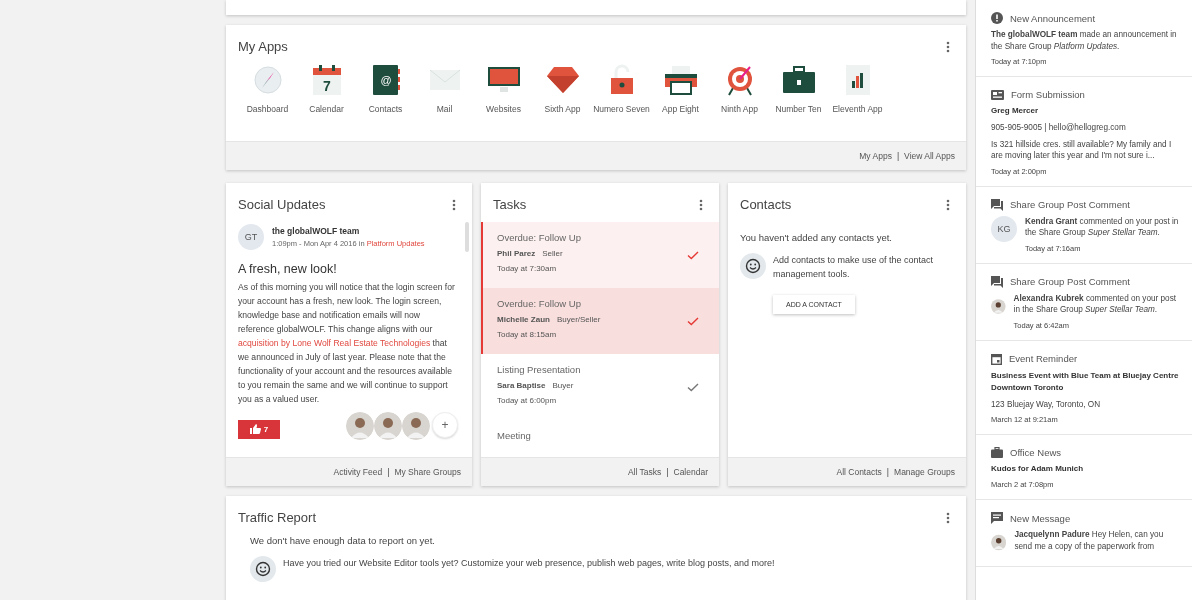 Image resolution: width=1192 pixels, height=600 pixels. Describe the element at coordinates (1089, 540) in the screenshot. I see `notification-text: Jacquelynn Padure Hey Helen, can you send me a copy of the paperwork from` at that location.